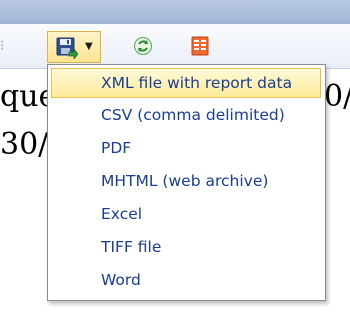 The width and height of the screenshot is (350, 322). I want to click on refresh-icon, so click(143, 46).